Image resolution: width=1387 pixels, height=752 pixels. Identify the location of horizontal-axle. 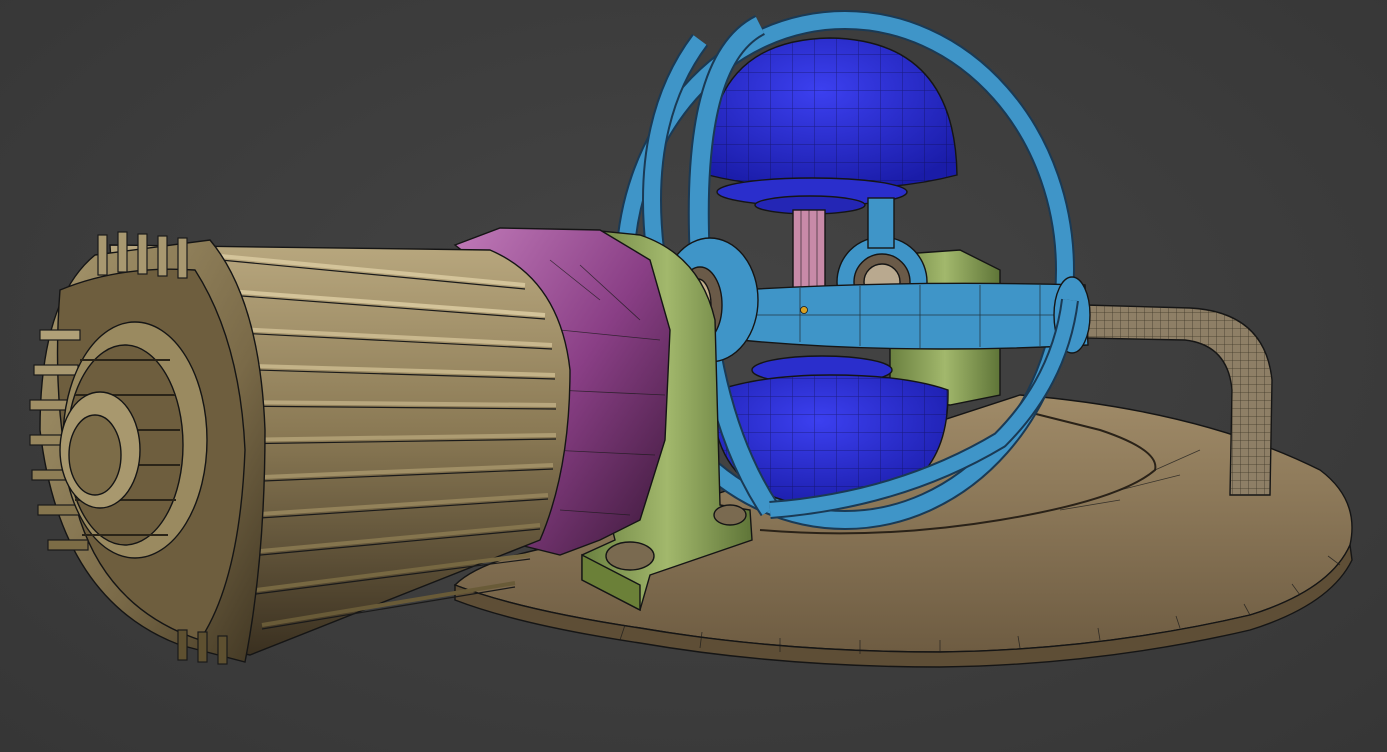
(915, 315).